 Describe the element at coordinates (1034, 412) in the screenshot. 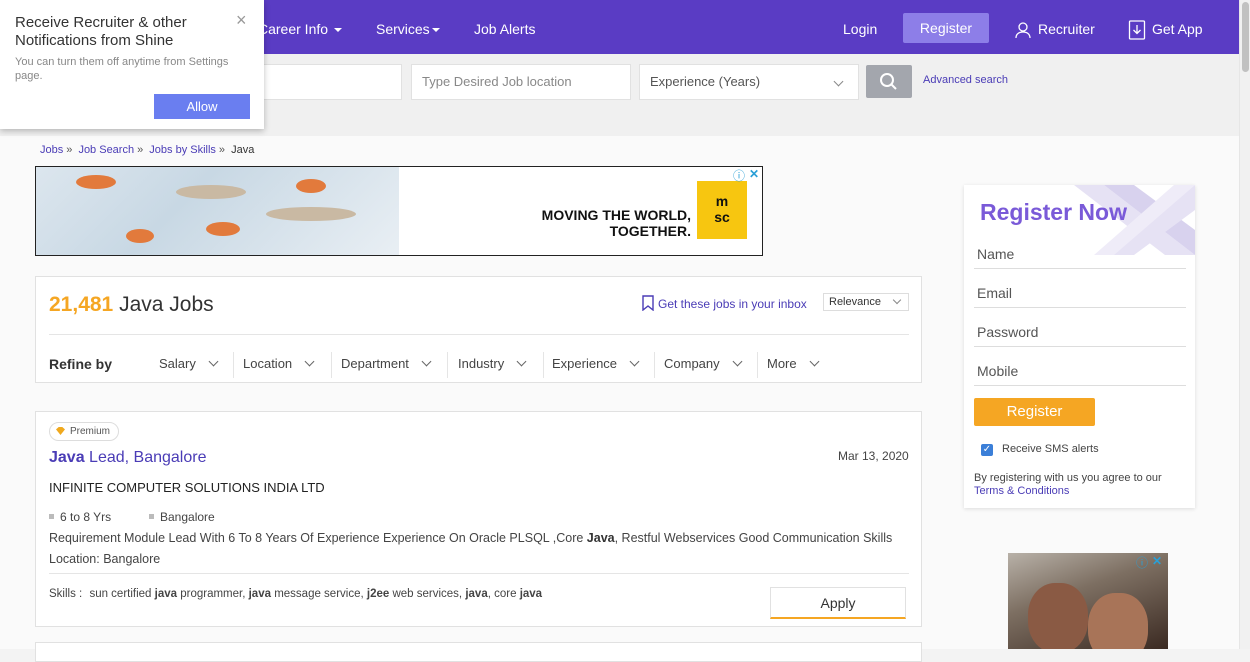

I see `register-submit-button: Register` at that location.